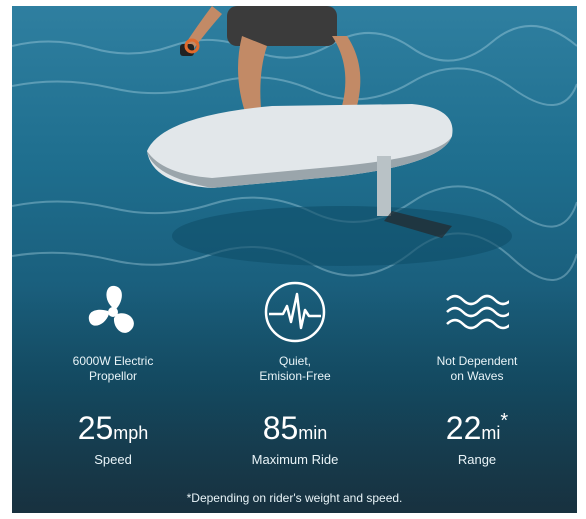 The height and width of the screenshot is (519, 586). Describe the element at coordinates (477, 312) in the screenshot. I see `waves-icon` at that location.